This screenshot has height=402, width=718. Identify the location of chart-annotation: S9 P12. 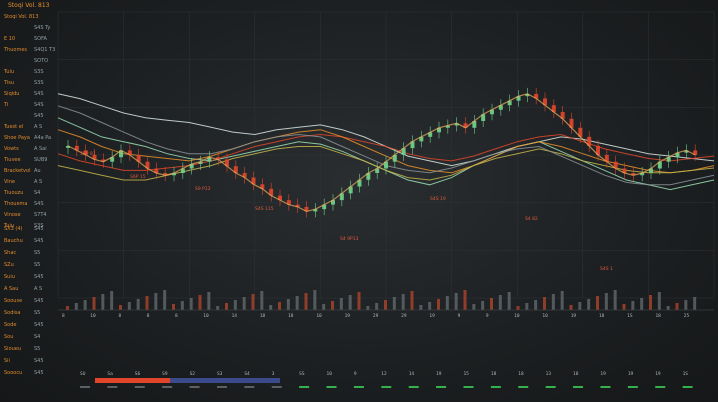
(203, 189).